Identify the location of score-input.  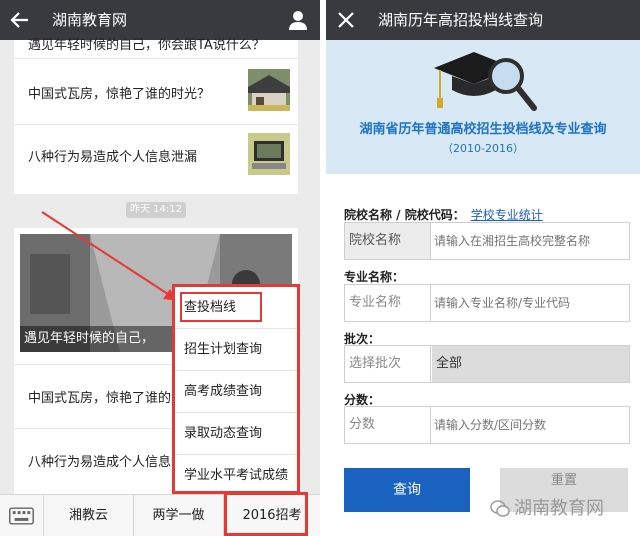
(530, 425).